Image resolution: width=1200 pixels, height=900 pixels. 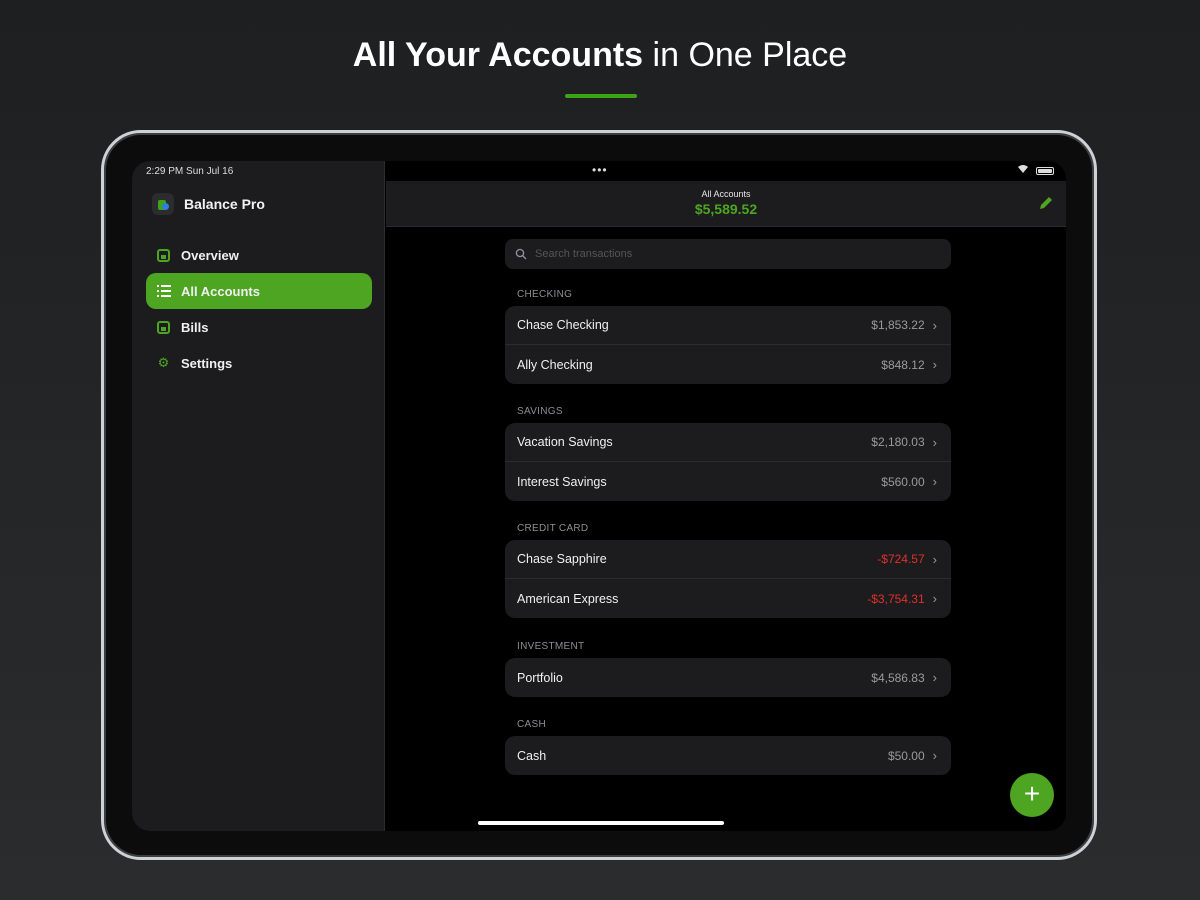 I want to click on account-name: Cash, so click(x=532, y=755).